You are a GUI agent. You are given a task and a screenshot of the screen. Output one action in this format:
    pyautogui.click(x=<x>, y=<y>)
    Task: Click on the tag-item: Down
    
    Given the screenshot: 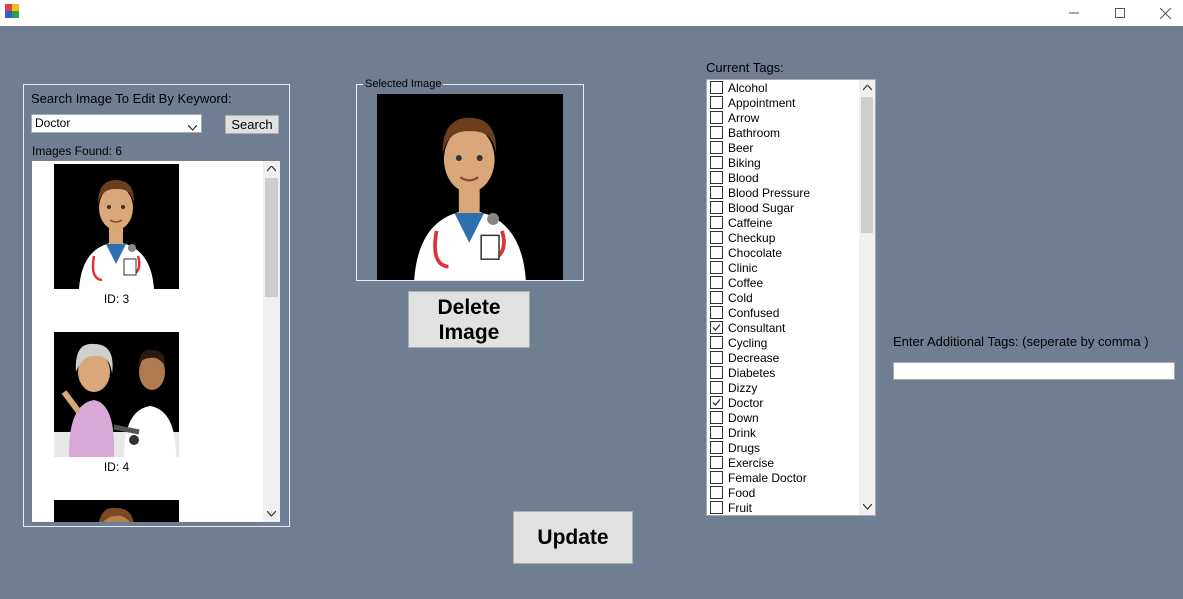 What is the action you would take?
    pyautogui.click(x=734, y=417)
    